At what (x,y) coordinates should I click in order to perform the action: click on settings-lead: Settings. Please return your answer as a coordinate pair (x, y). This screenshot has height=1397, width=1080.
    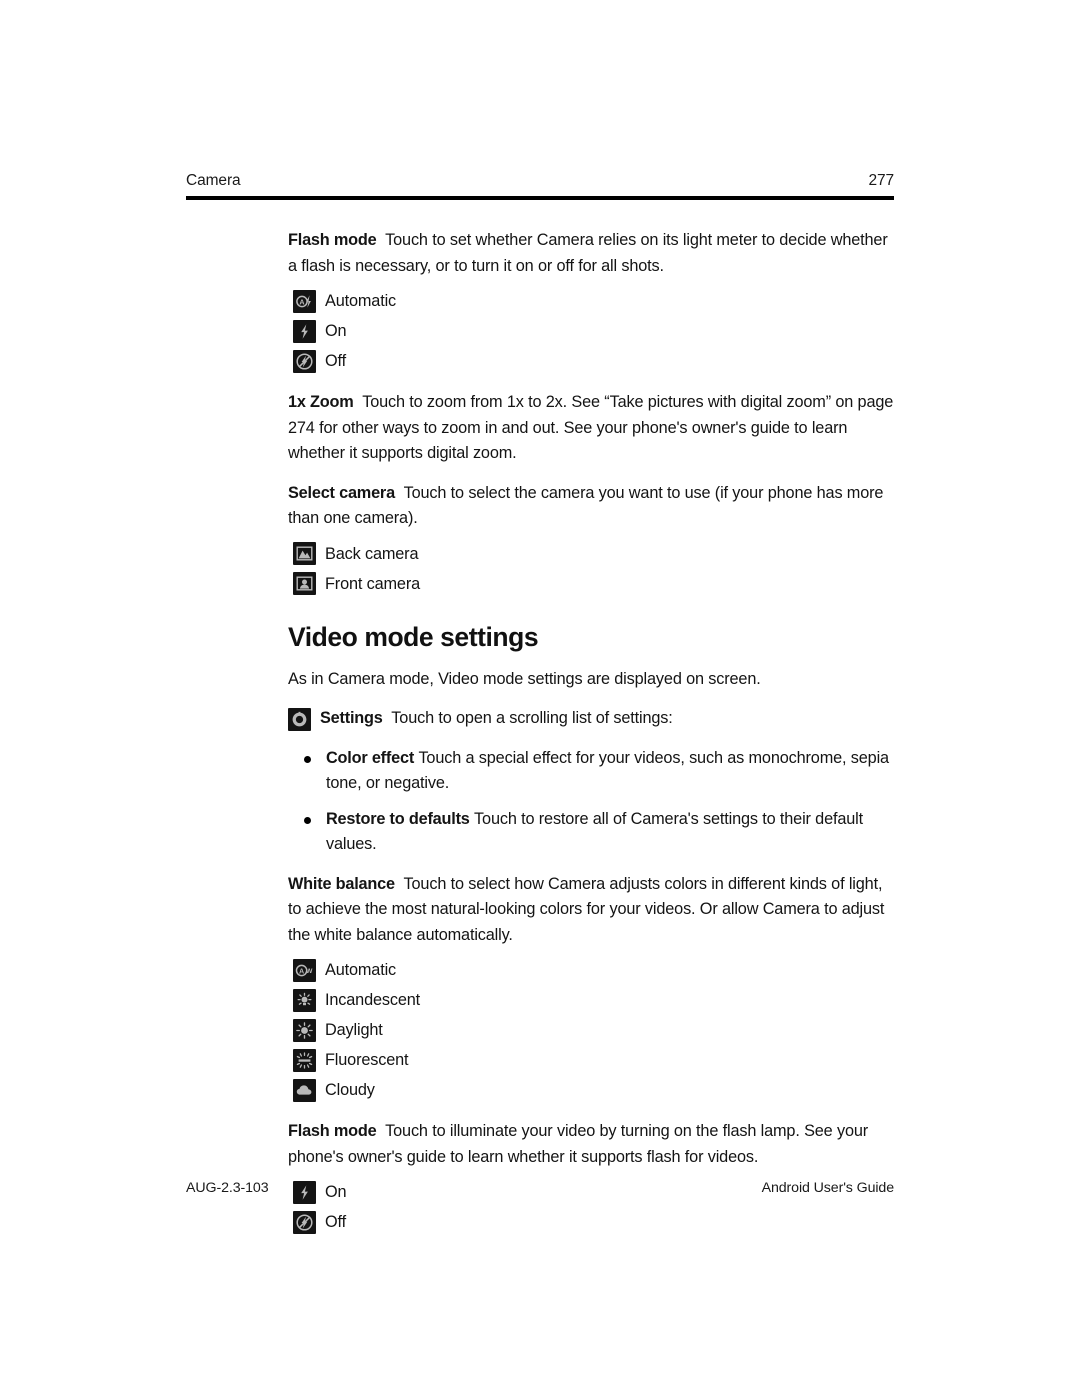
    Looking at the image, I should click on (351, 718).